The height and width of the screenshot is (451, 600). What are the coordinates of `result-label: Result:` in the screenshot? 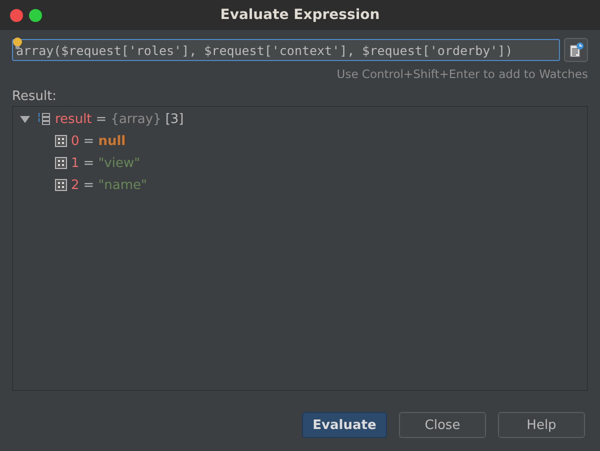 It's located at (35, 96).